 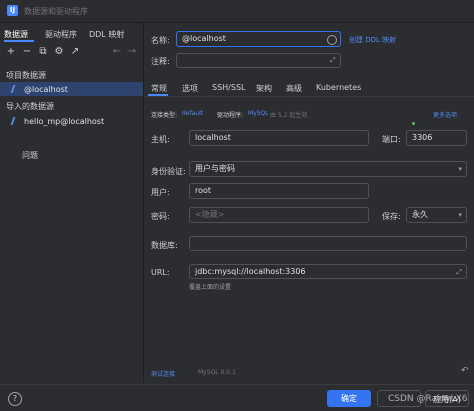 I want to click on comment-label: 注释:, so click(x=160, y=61).